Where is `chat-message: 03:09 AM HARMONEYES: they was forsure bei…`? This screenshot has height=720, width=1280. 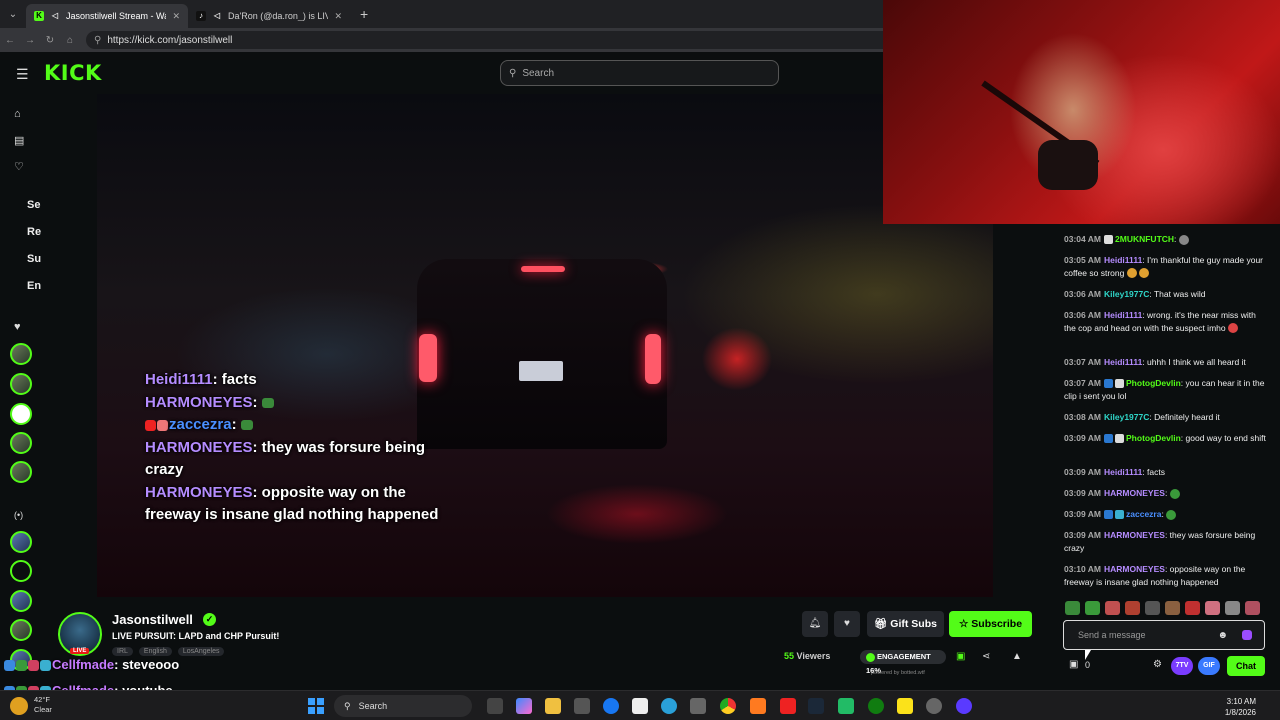 chat-message: 03:09 AM HARMONEYES: they was forsure bei… is located at coordinates (1160, 541).